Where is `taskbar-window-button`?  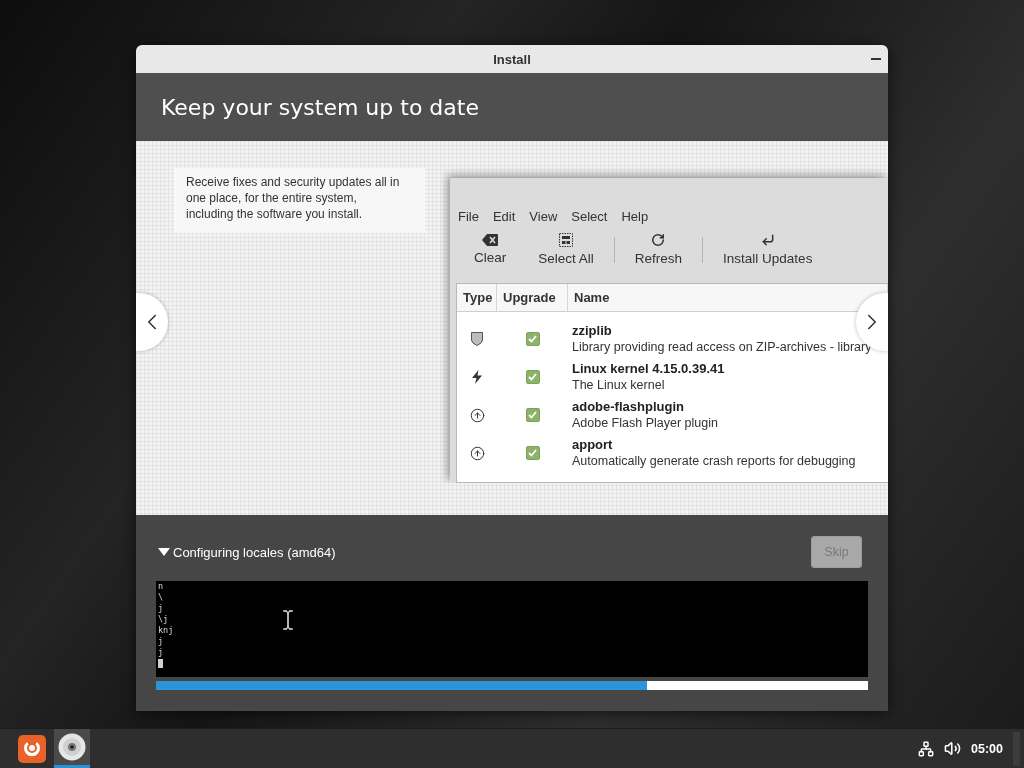 taskbar-window-button is located at coordinates (72, 748).